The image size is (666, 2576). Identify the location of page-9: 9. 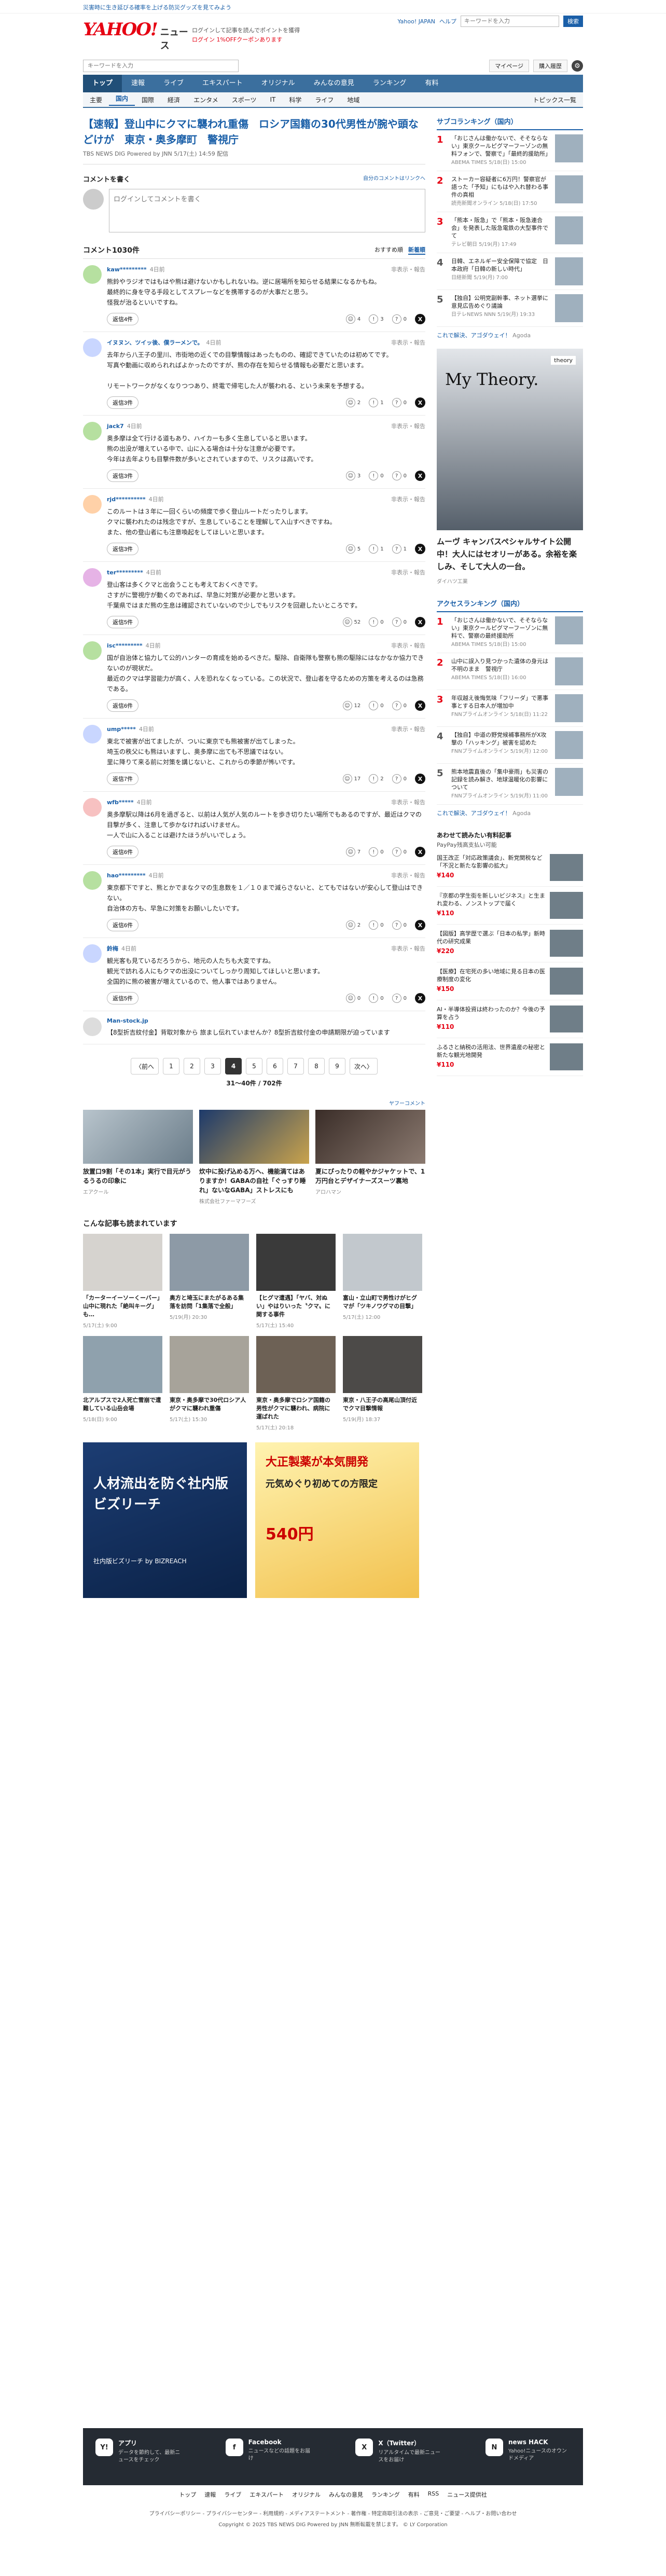
(337, 1066).